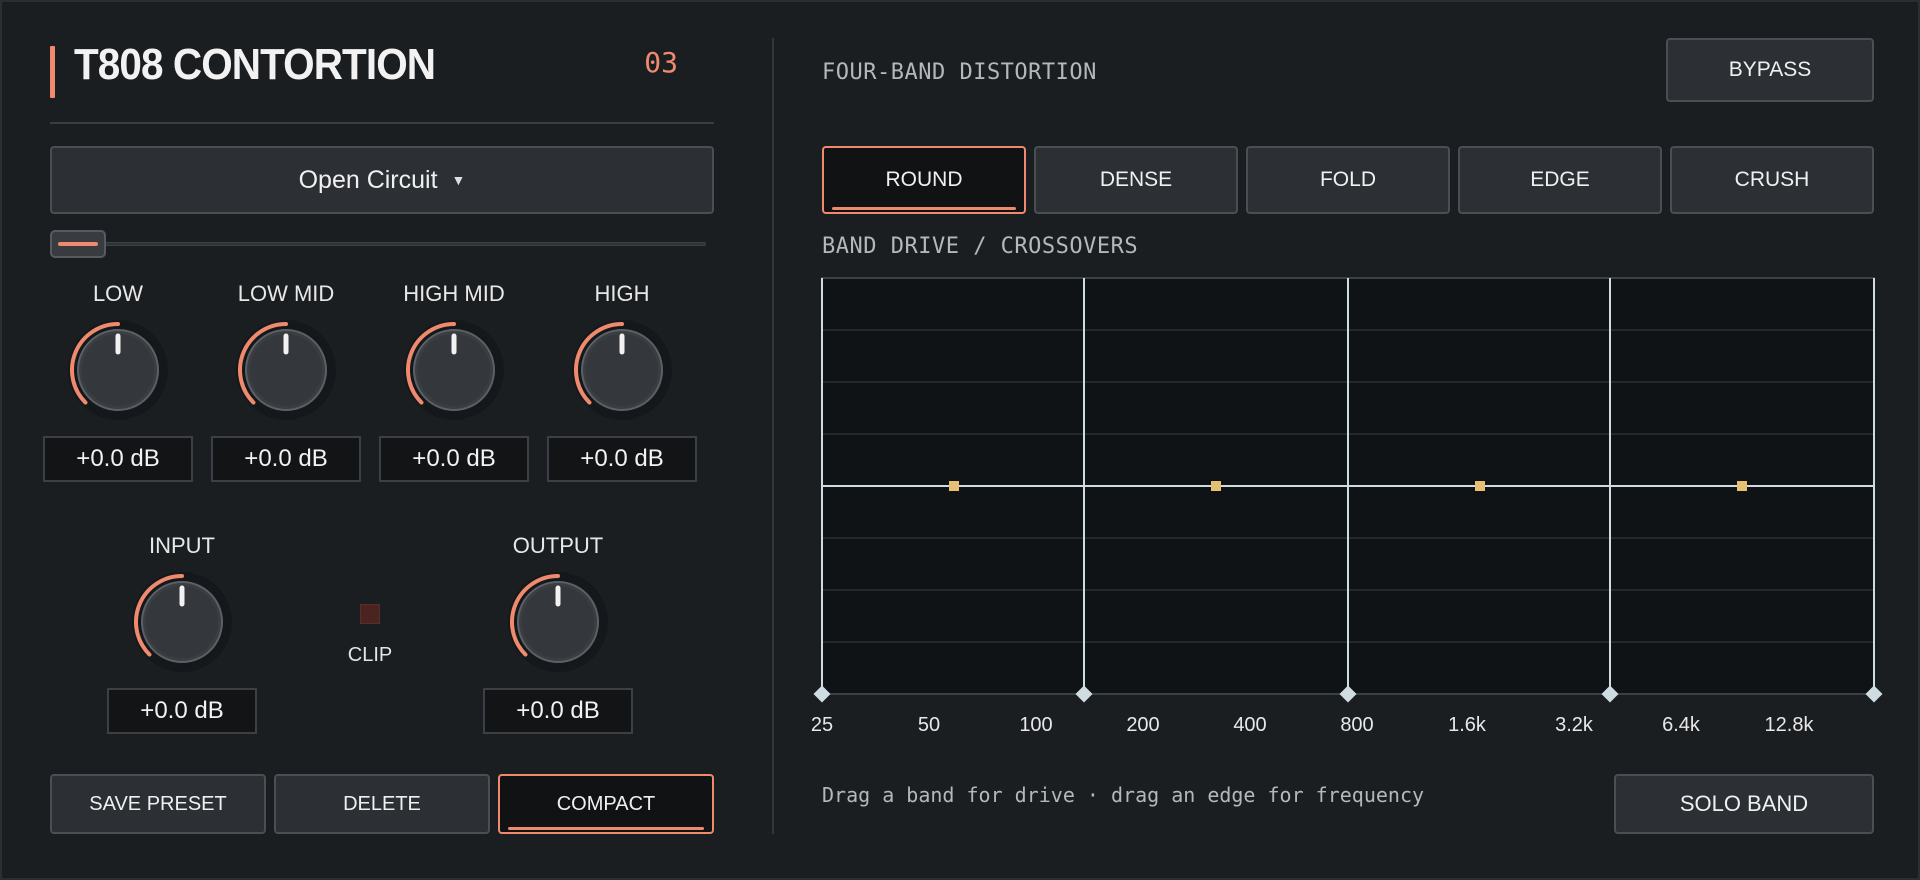  What do you see at coordinates (158, 804) in the screenshot?
I see `save-preset-button: SAVE PRESET` at bounding box center [158, 804].